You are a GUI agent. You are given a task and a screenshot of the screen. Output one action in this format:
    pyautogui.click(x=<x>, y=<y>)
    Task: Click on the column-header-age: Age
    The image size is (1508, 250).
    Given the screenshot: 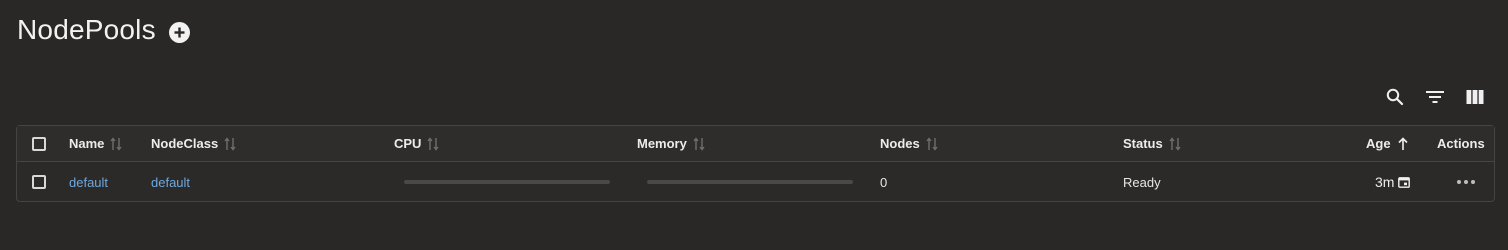 What is the action you would take?
    pyautogui.click(x=1387, y=143)
    